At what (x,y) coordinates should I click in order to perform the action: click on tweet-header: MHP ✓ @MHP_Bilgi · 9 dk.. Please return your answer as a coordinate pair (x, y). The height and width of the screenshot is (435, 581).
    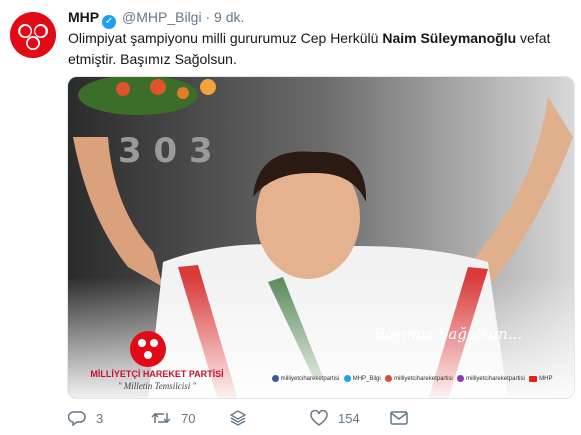
    Looking at the image, I should click on (156, 18).